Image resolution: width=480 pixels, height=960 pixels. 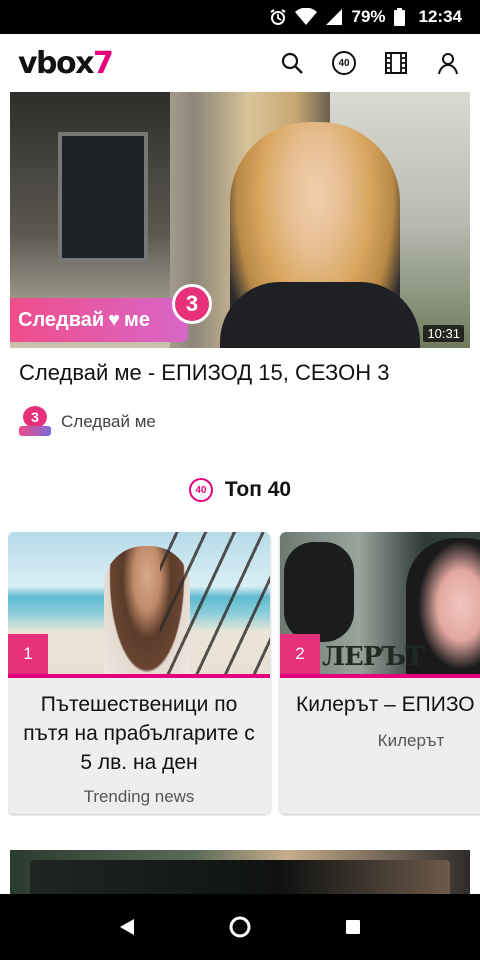 I want to click on rank-badge: 1, so click(x=28, y=654).